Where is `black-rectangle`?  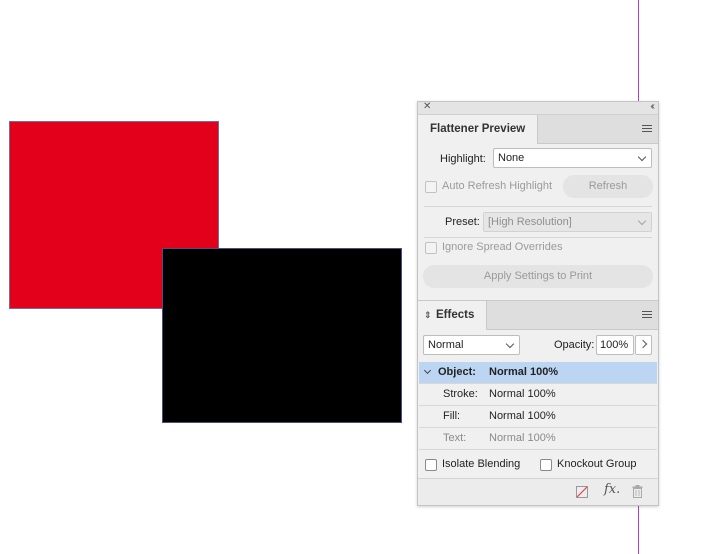 black-rectangle is located at coordinates (282, 335).